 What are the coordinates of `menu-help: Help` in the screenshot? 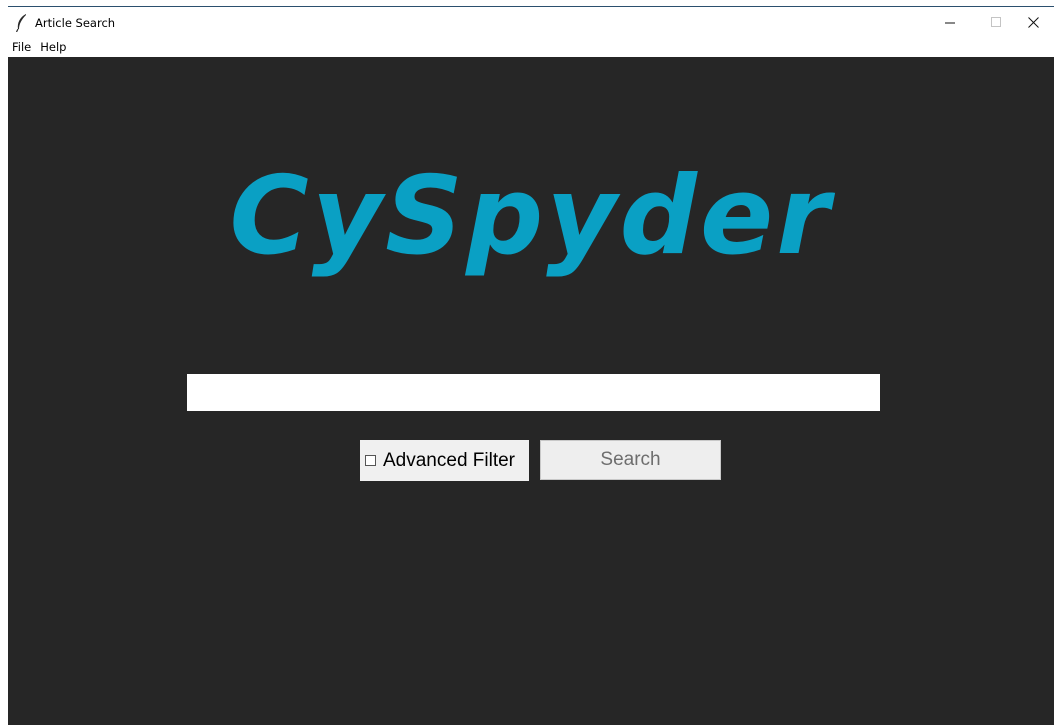 It's located at (53, 47).